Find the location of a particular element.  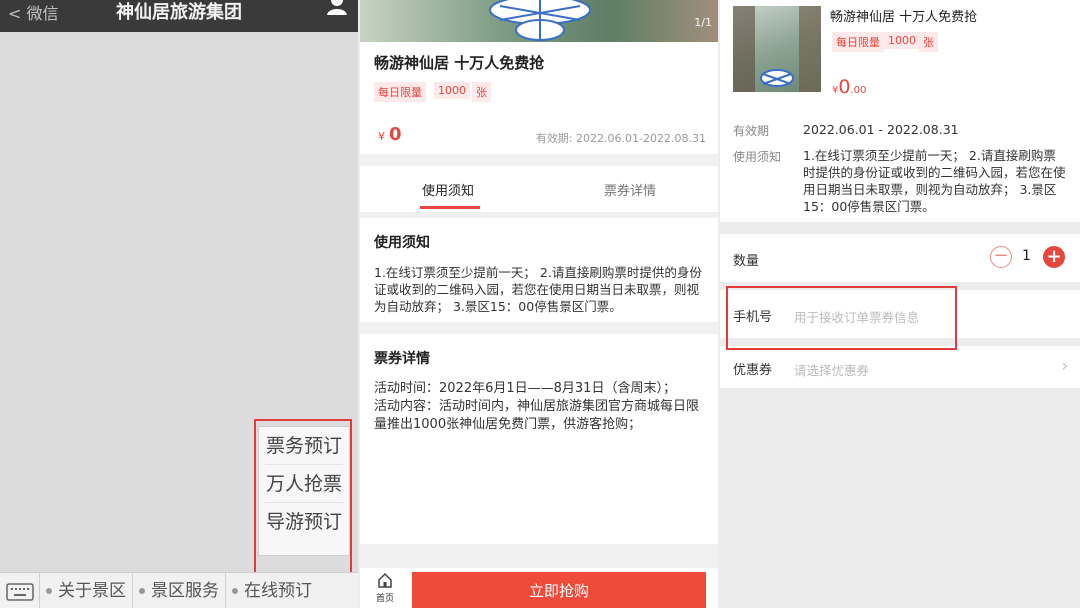

account-title: 神仙居旅游集团 is located at coordinates (179, 12).